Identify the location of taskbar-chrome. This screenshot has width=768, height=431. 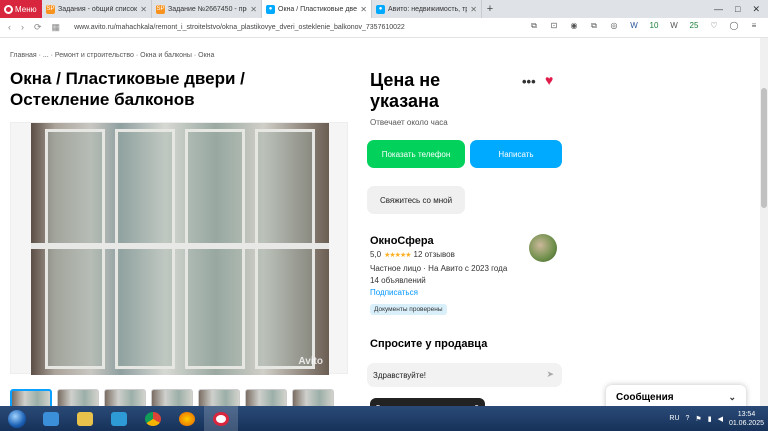
(153, 418).